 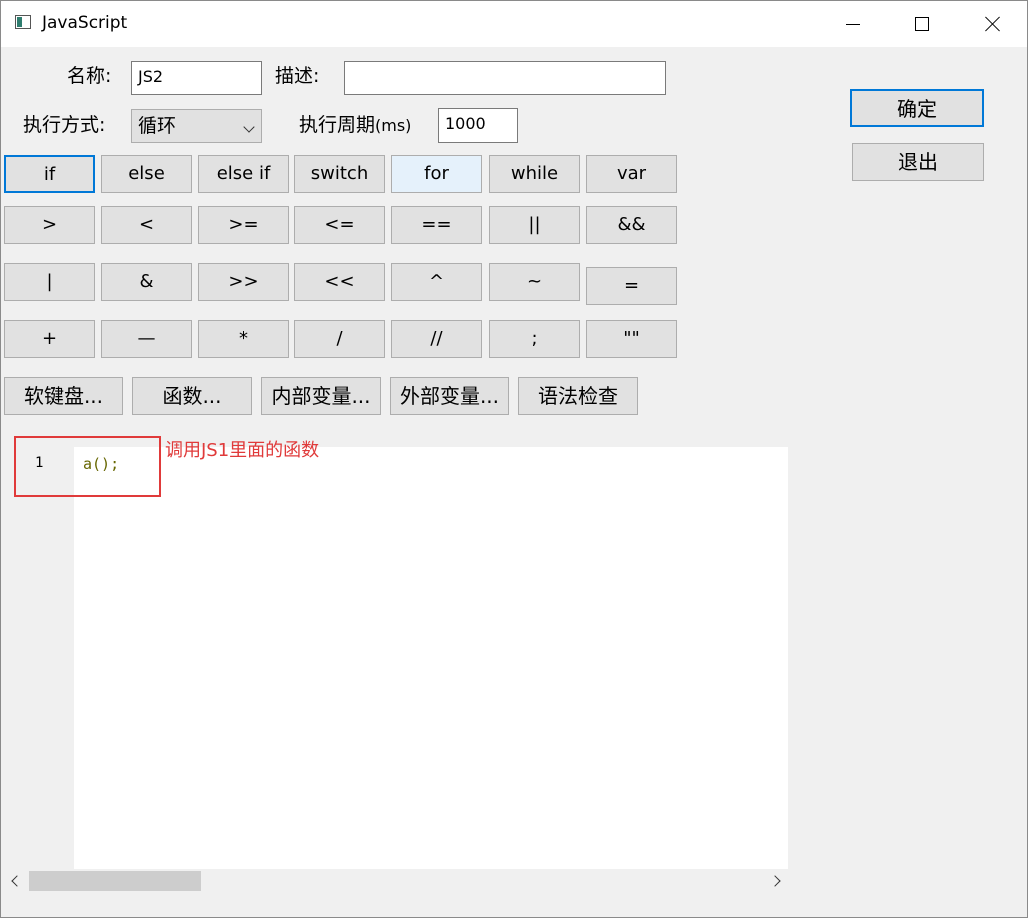 What do you see at coordinates (49, 282) in the screenshot?
I see `operator-bitwise-or-button: |` at bounding box center [49, 282].